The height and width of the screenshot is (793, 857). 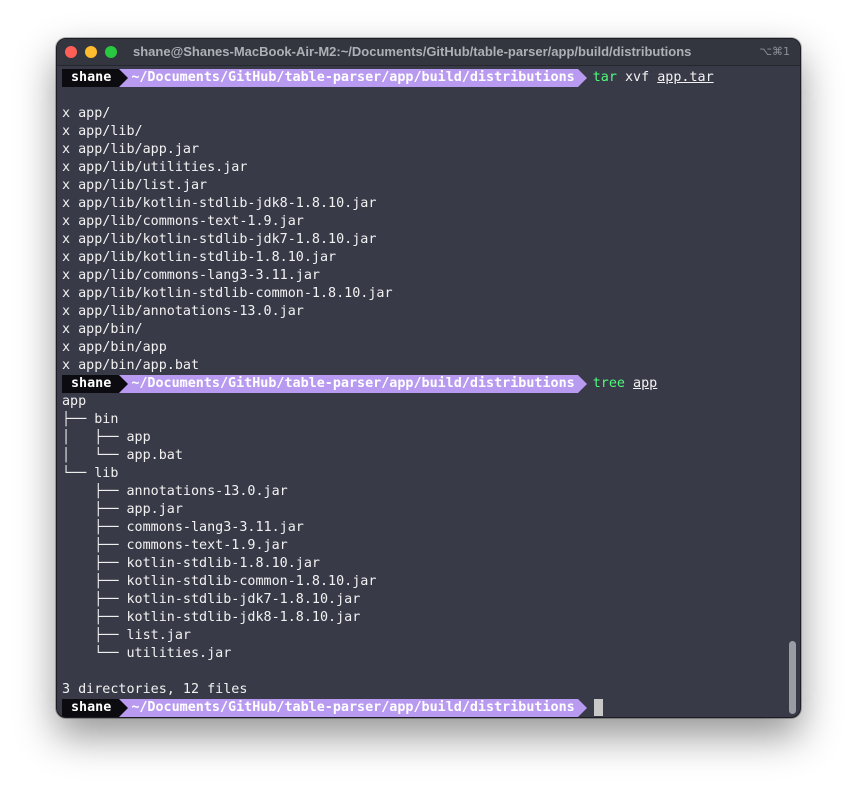 What do you see at coordinates (211, 599) in the screenshot?
I see `tree-output-line: ├── kotlin-stdlib-jdk7-1.8.10.jar` at bounding box center [211, 599].